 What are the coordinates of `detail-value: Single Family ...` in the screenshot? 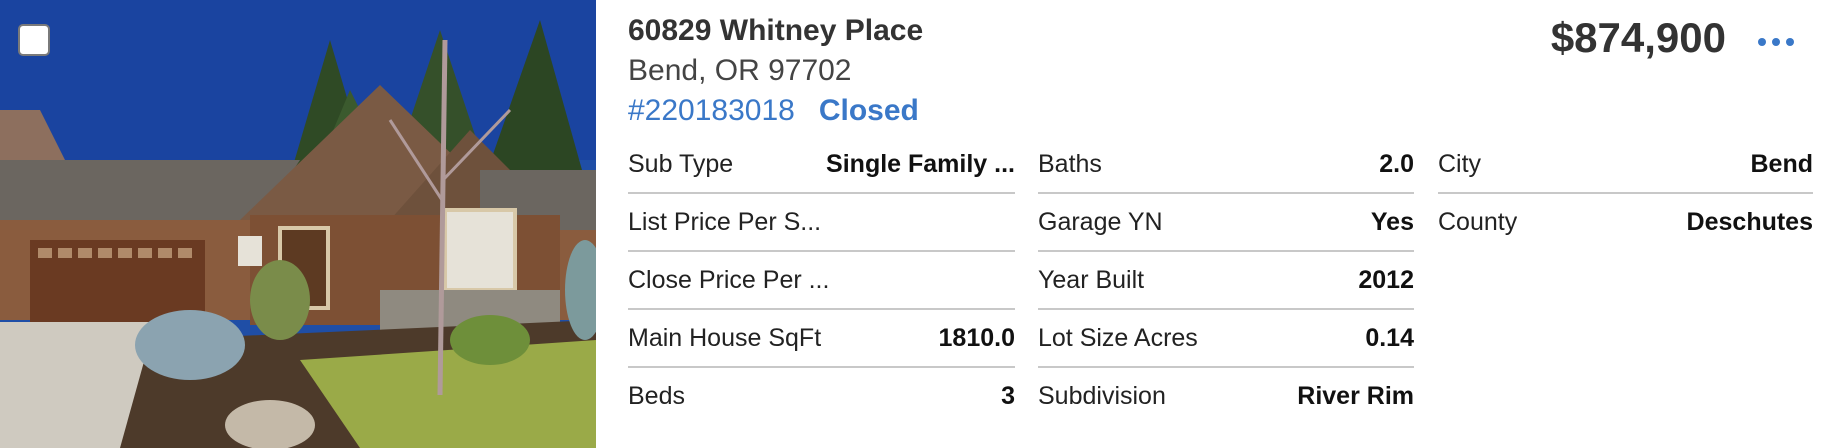 It's located at (920, 163).